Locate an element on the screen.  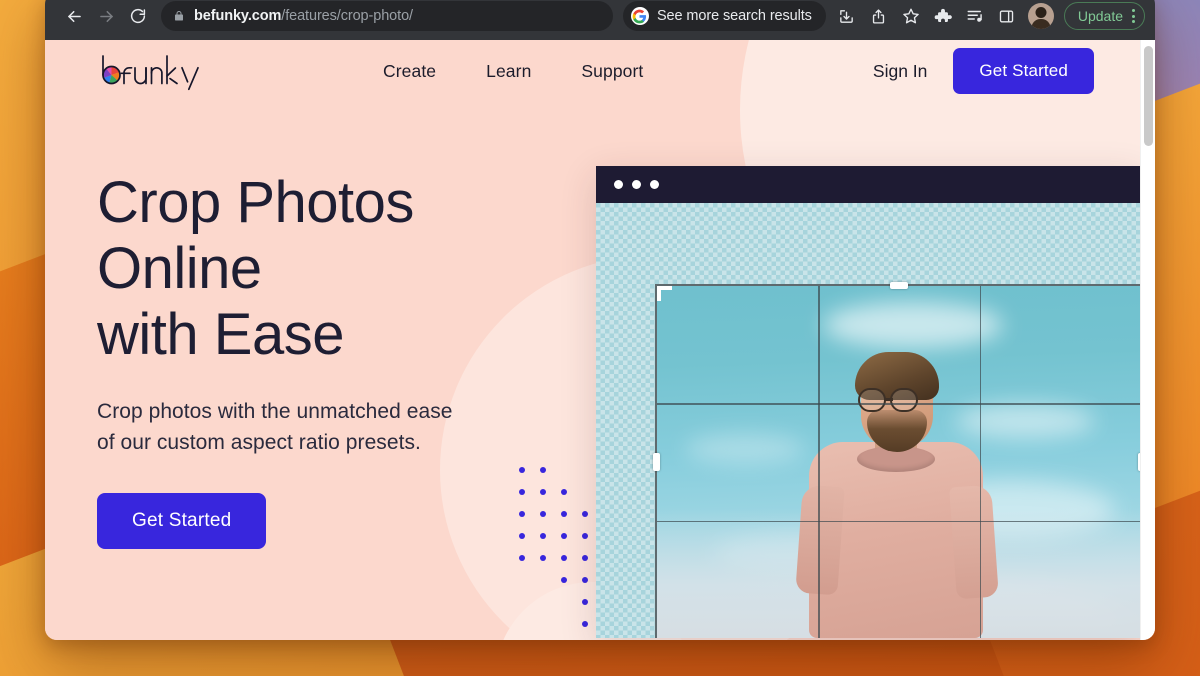
crop-handle-left-center is located at coordinates (656, 462).